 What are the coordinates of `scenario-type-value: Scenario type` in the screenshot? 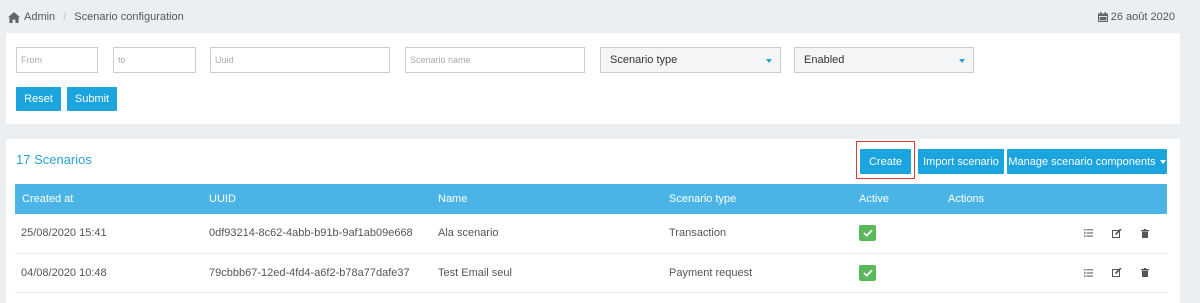 It's located at (644, 60).